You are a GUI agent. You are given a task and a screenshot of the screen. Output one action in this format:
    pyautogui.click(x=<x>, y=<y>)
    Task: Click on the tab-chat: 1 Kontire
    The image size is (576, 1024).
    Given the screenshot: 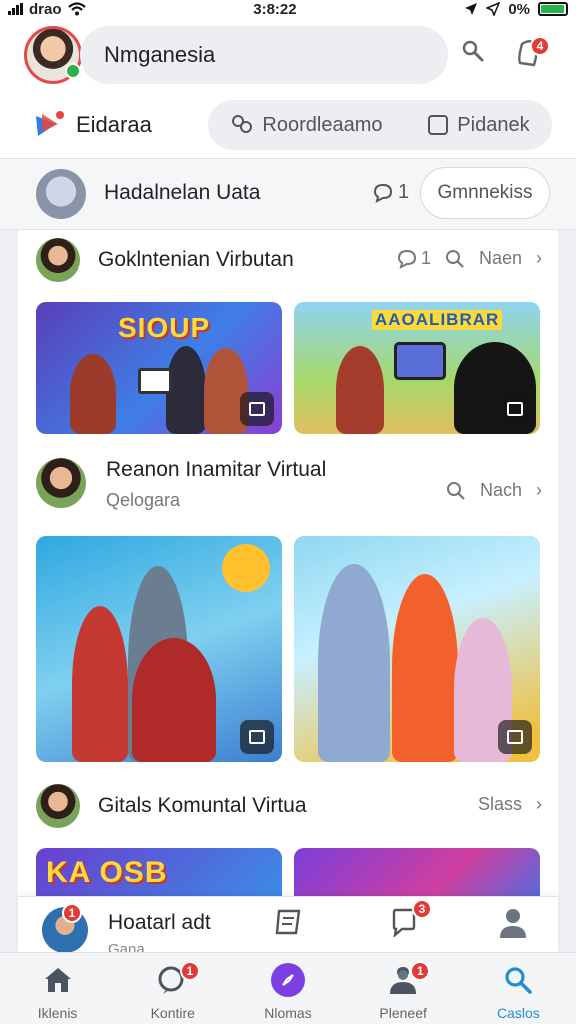 What is the action you would take?
    pyautogui.click(x=173, y=991)
    